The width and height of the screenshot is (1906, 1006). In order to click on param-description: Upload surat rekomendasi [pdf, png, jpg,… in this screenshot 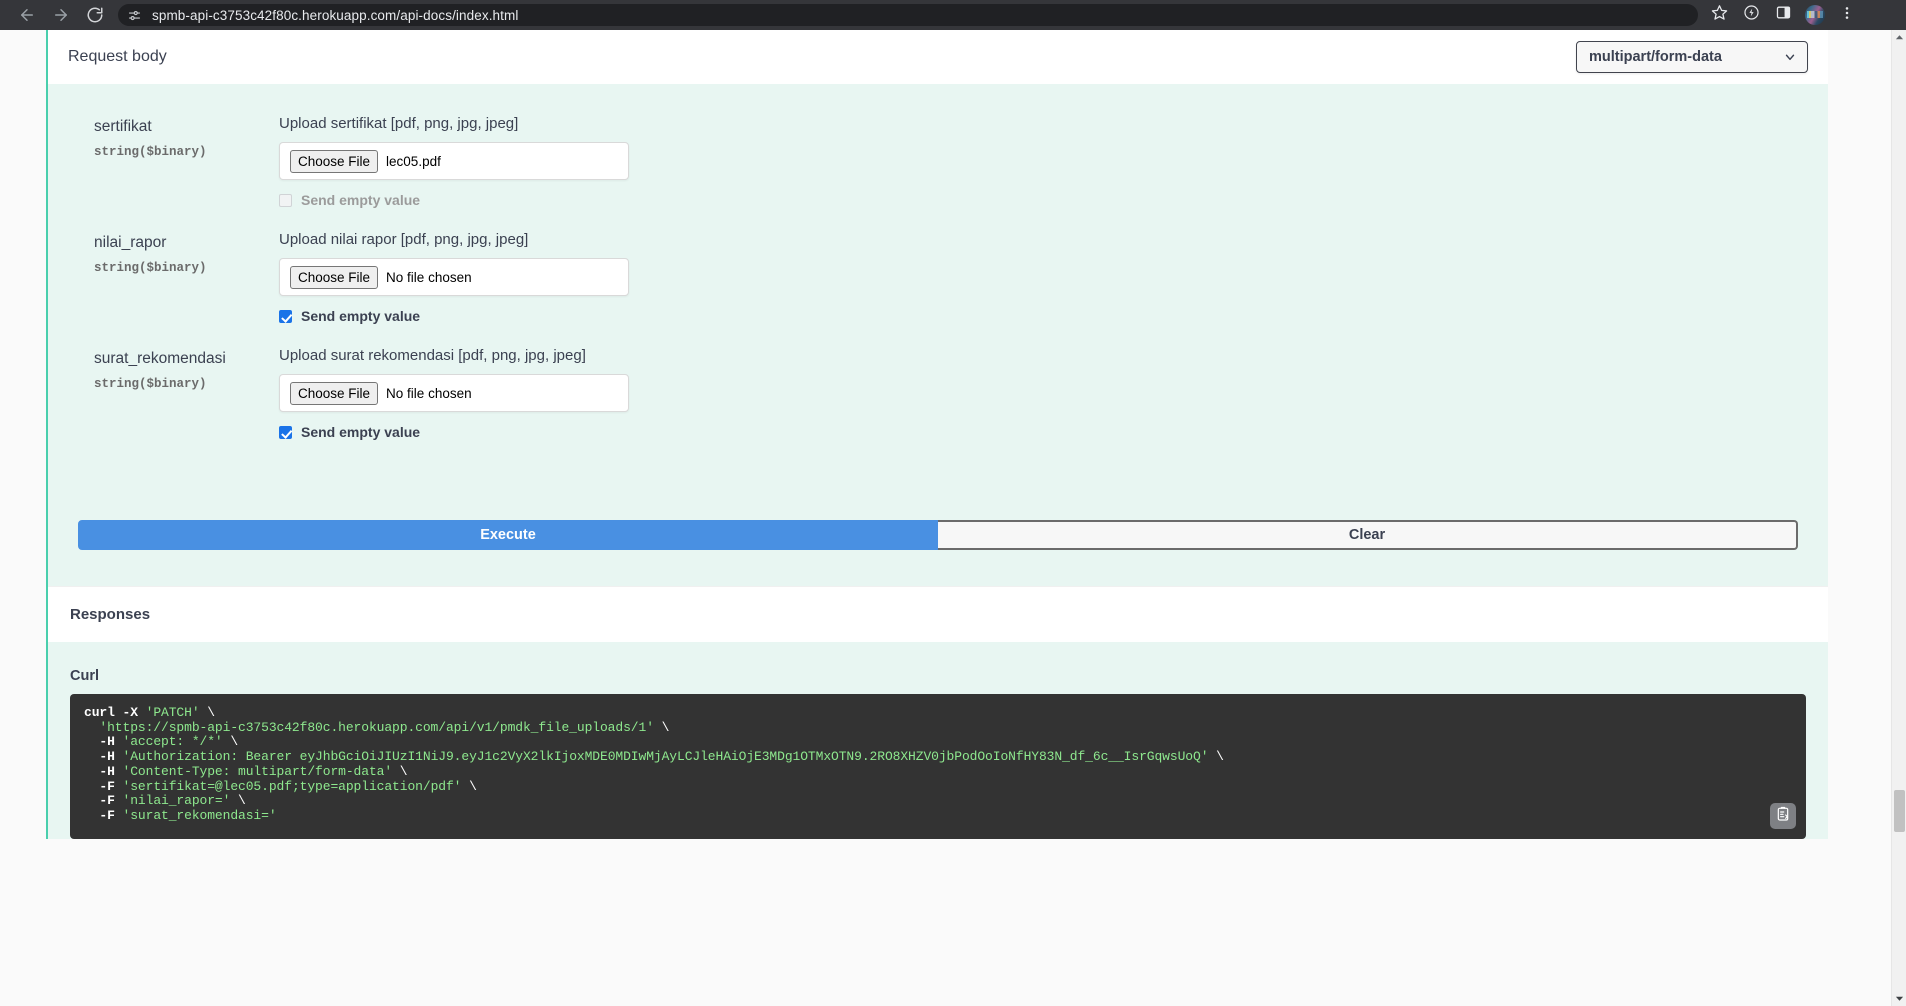, I will do `click(432, 355)`.